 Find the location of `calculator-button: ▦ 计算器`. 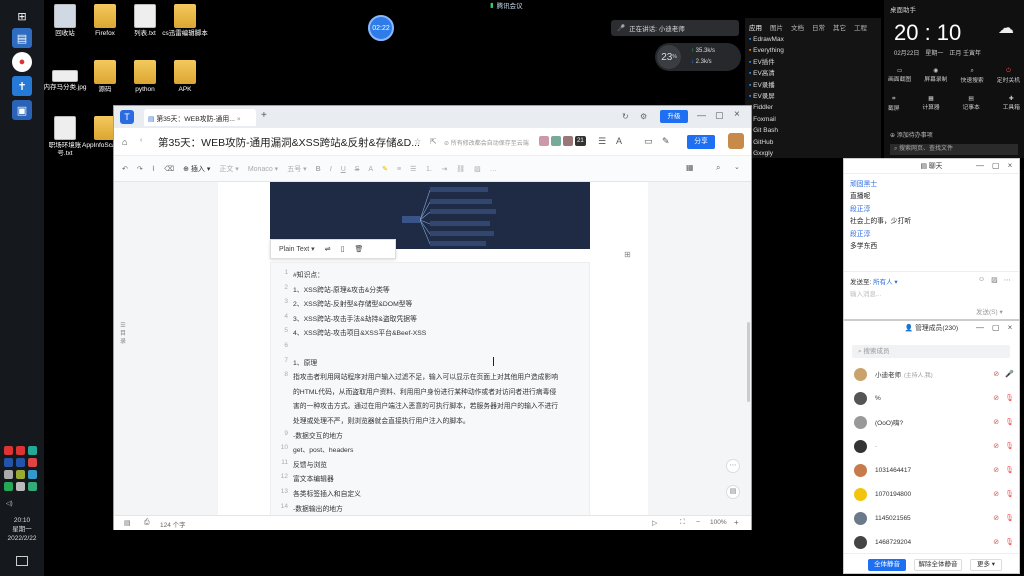

calculator-button: ▦ 计算器 is located at coordinates (930, 104).